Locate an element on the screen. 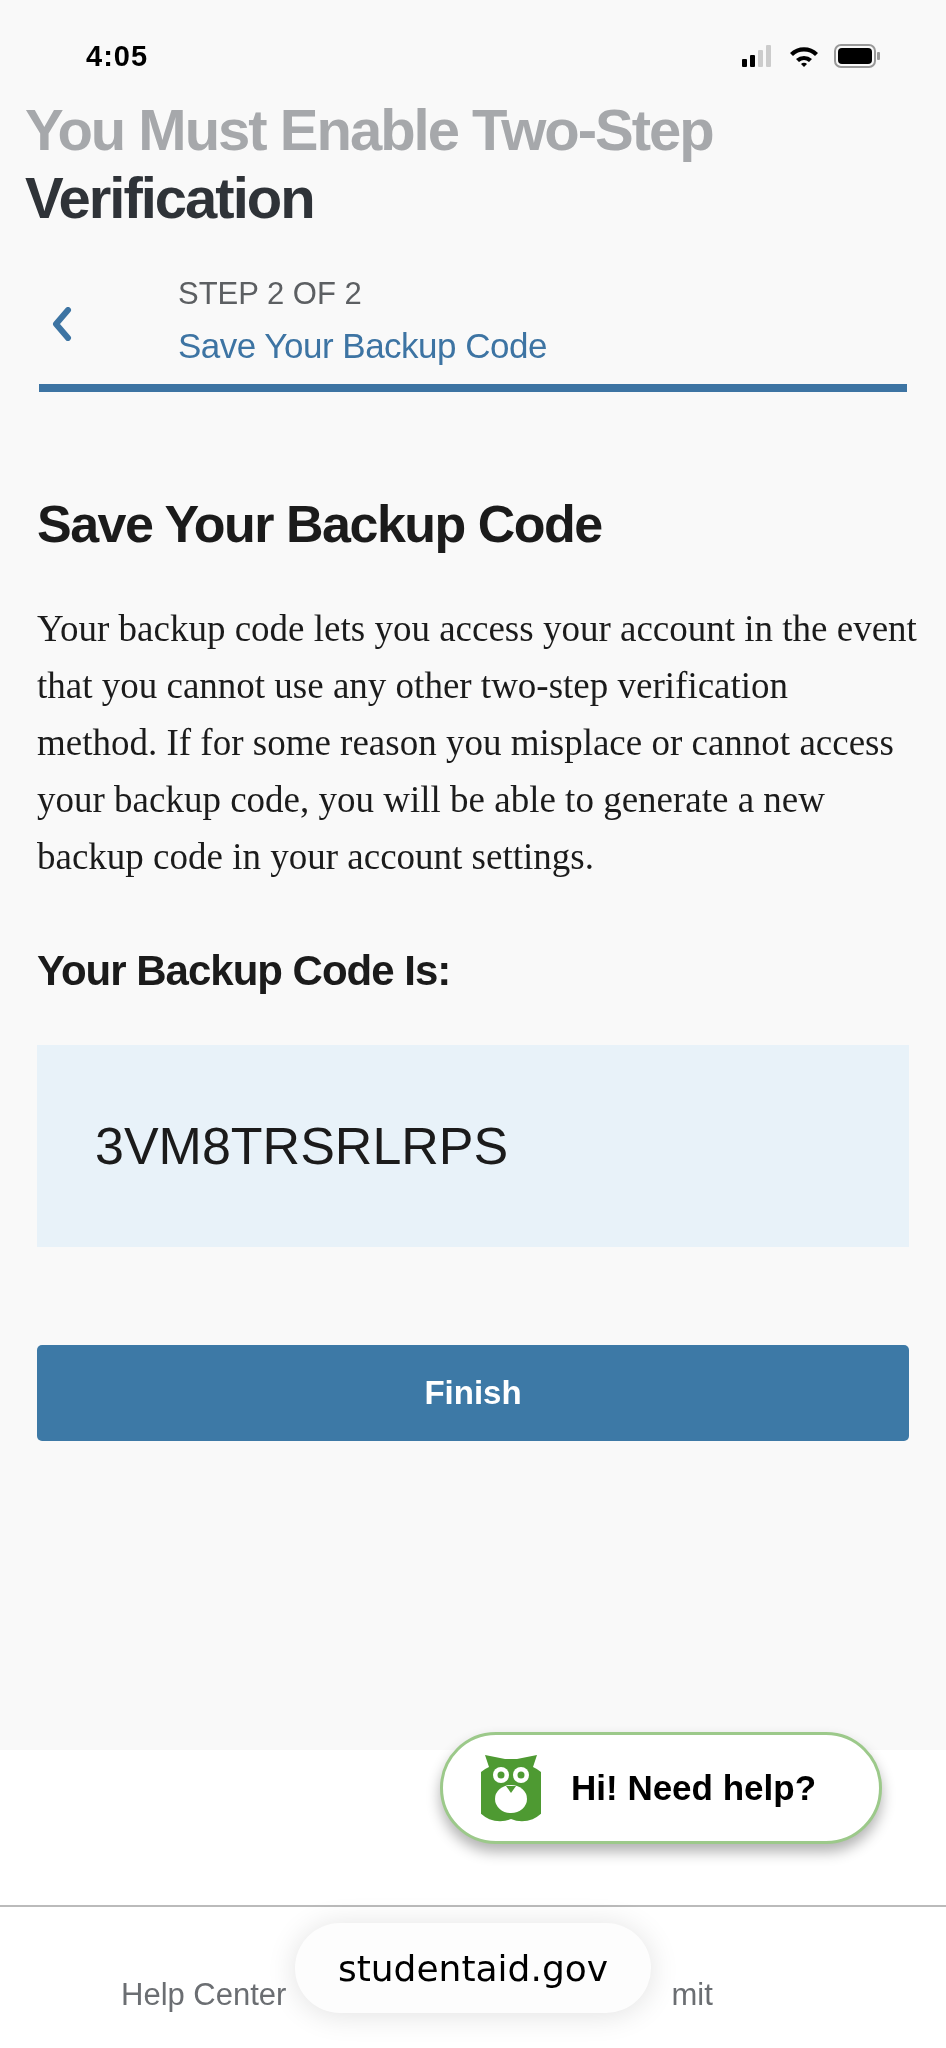 The width and height of the screenshot is (946, 2048). section-heading: Save Your Backup Code is located at coordinates (320, 524).